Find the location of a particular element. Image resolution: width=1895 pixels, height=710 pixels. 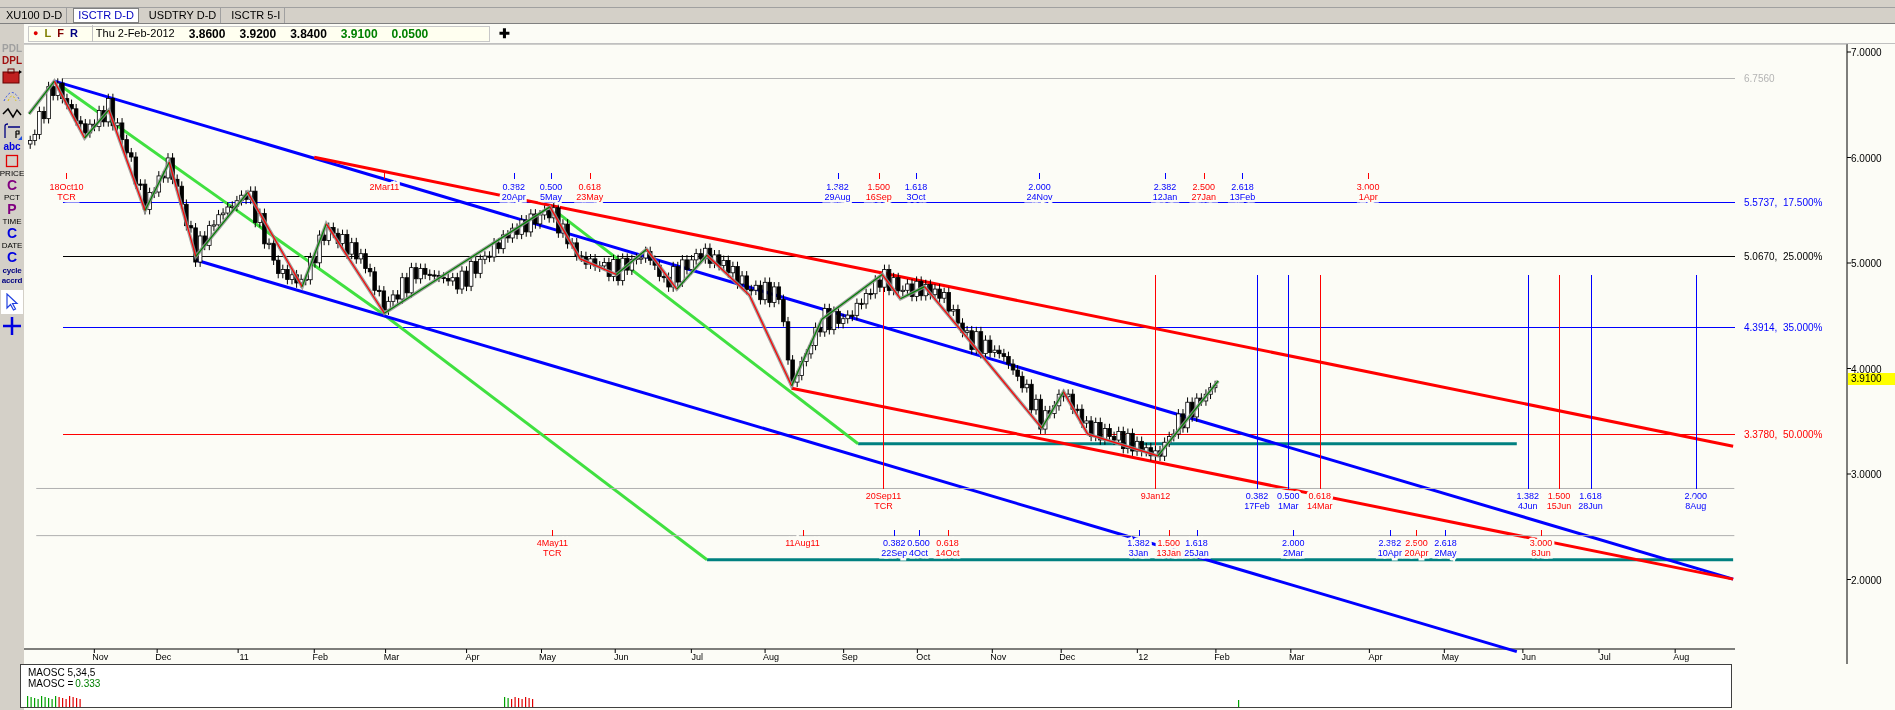

time-label: 24Nov is located at coordinates (1039, 196).